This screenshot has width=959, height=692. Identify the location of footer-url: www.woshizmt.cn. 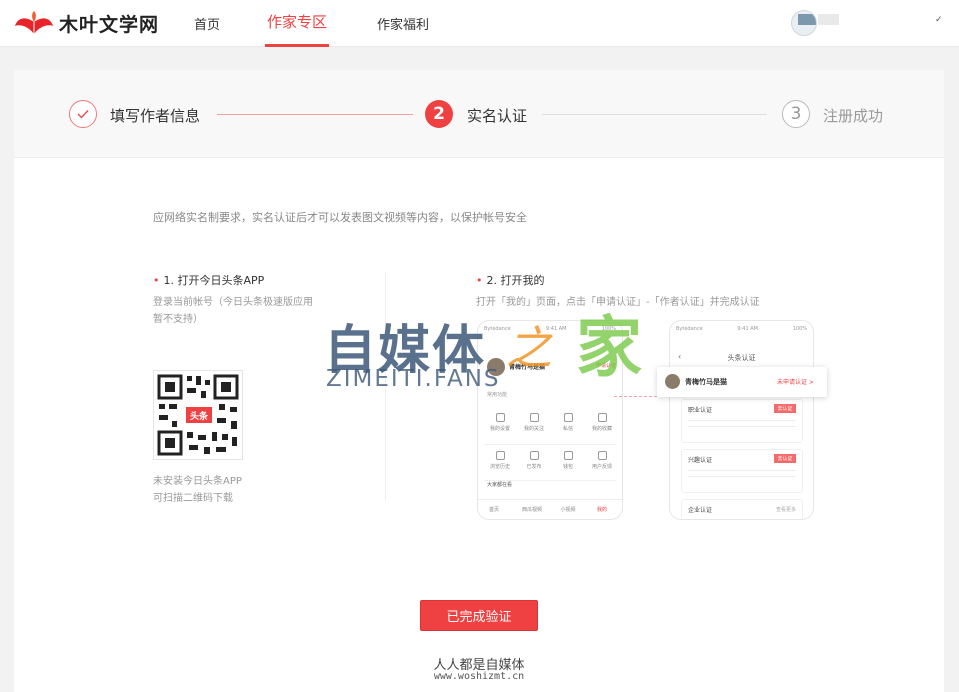
(479, 676).